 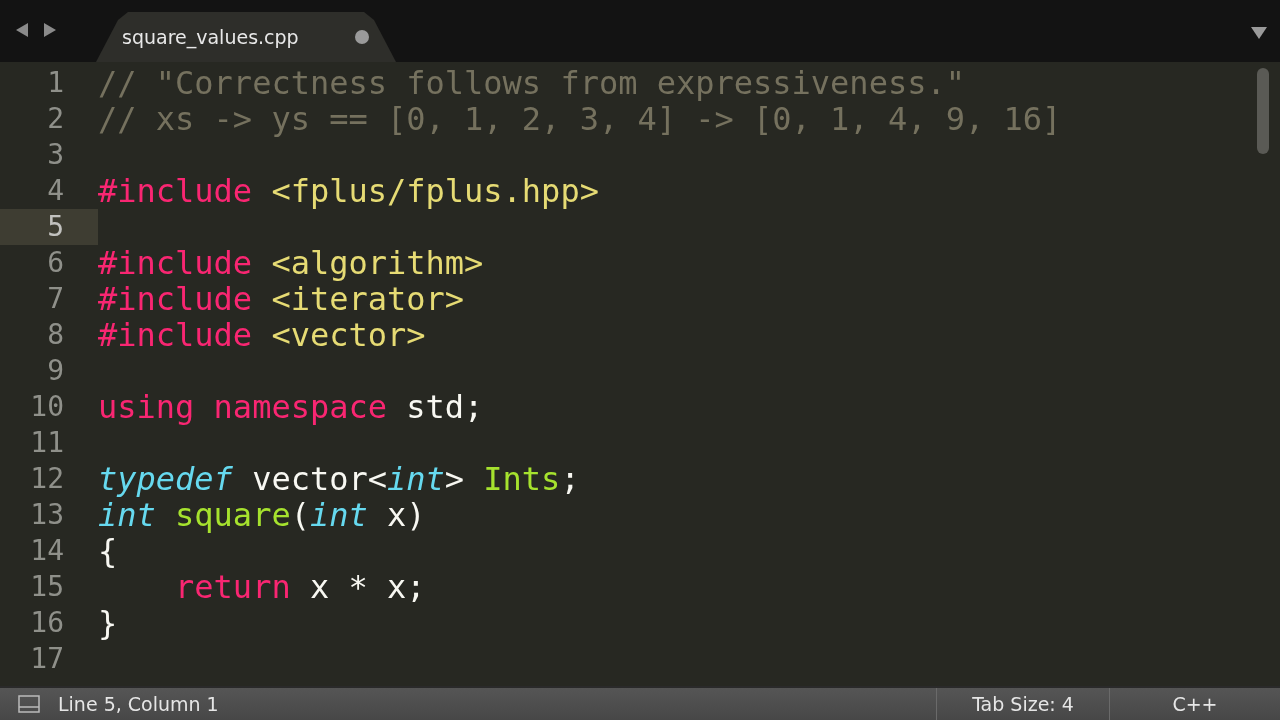 I want to click on code-line: // "Correctness follows from expressiveness.", so click(x=531, y=83).